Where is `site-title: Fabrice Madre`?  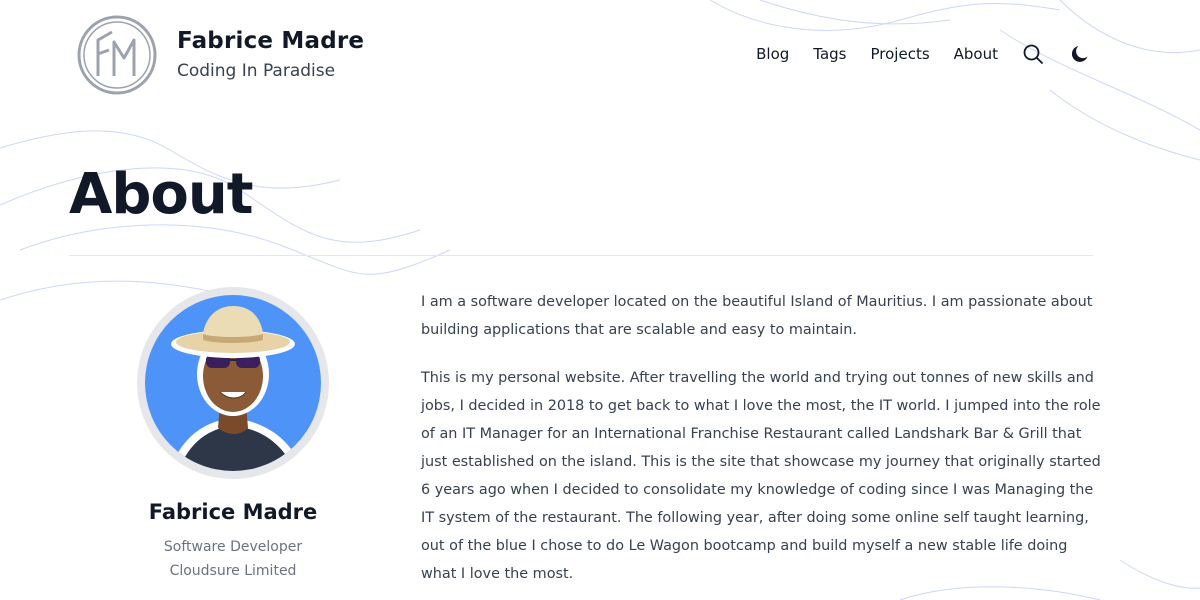 site-title: Fabrice Madre is located at coordinates (270, 41).